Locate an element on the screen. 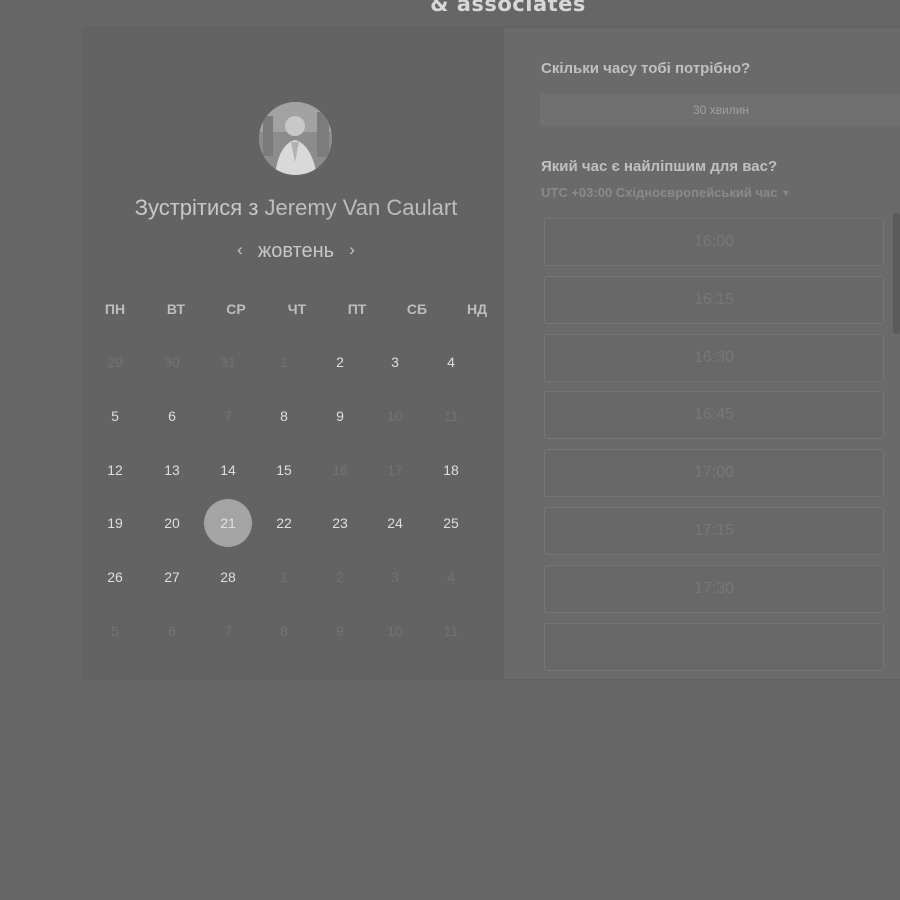  weekday-label: СБ is located at coordinates (417, 309).